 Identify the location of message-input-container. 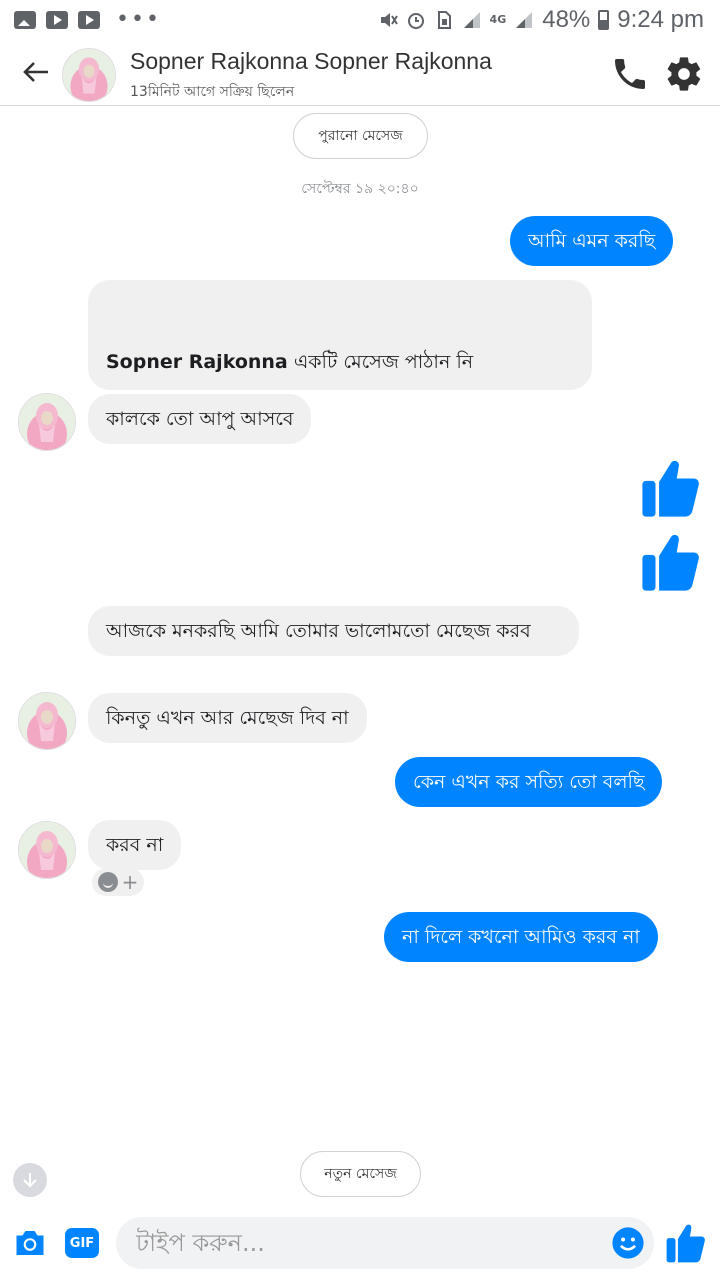
(385, 1243).